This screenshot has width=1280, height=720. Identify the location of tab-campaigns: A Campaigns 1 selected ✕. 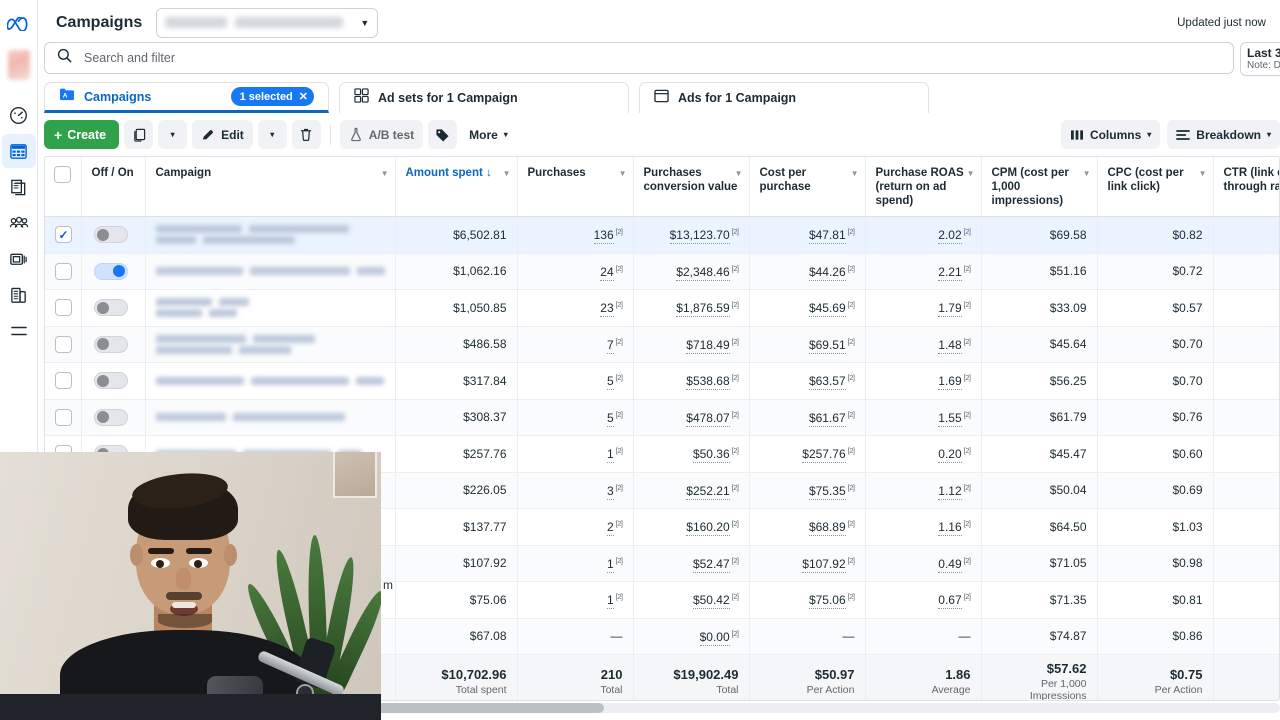
(186, 97).